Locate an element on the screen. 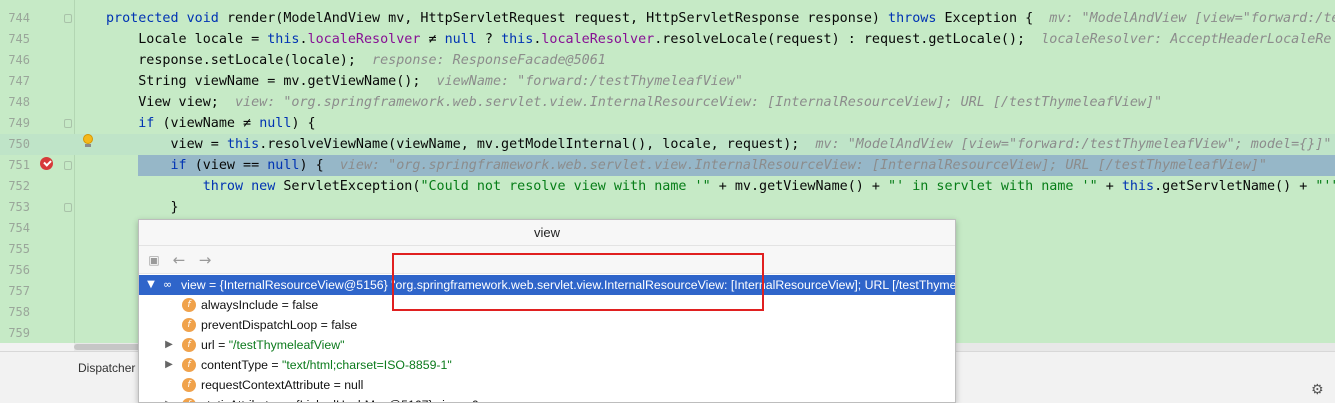  inline-debug-hint: mv: "ModelAndView [view="forward:/te is located at coordinates (1192, 18).